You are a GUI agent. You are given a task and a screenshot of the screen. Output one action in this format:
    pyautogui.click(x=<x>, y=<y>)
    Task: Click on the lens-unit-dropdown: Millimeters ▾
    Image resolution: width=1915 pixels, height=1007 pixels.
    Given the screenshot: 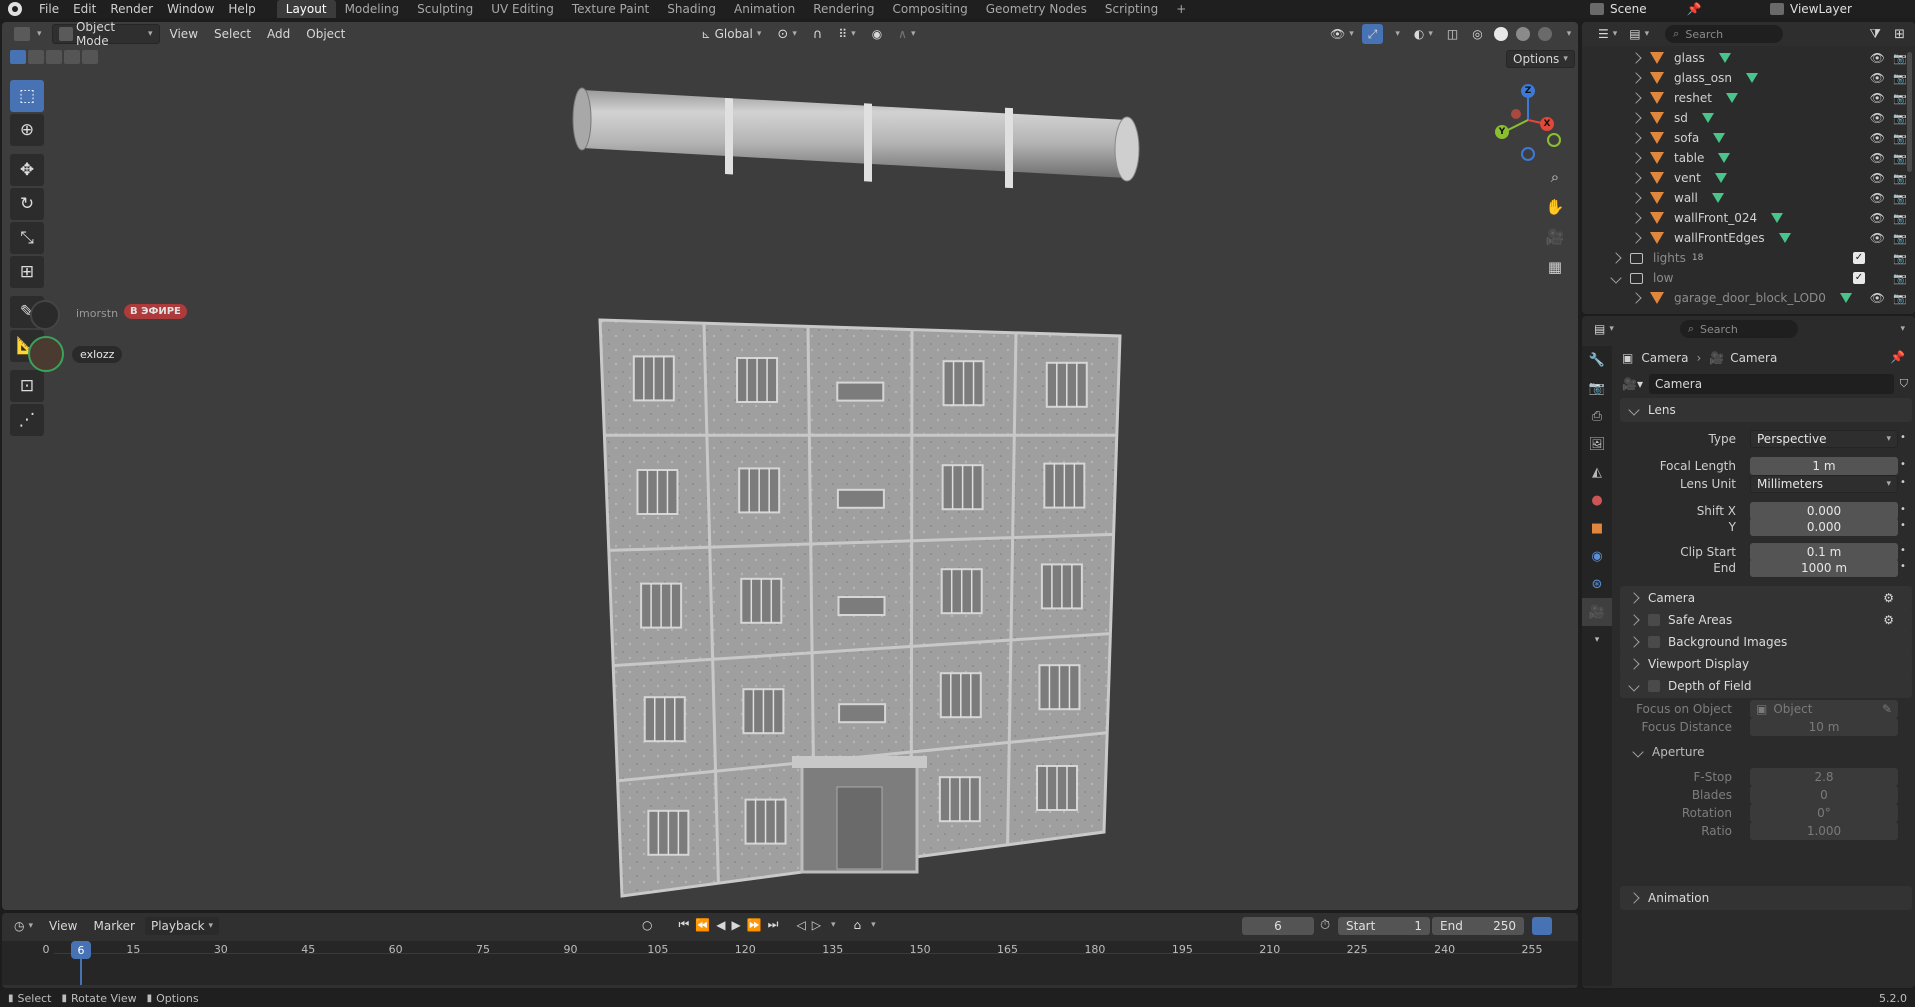 What is the action you would take?
    pyautogui.click(x=1824, y=484)
    